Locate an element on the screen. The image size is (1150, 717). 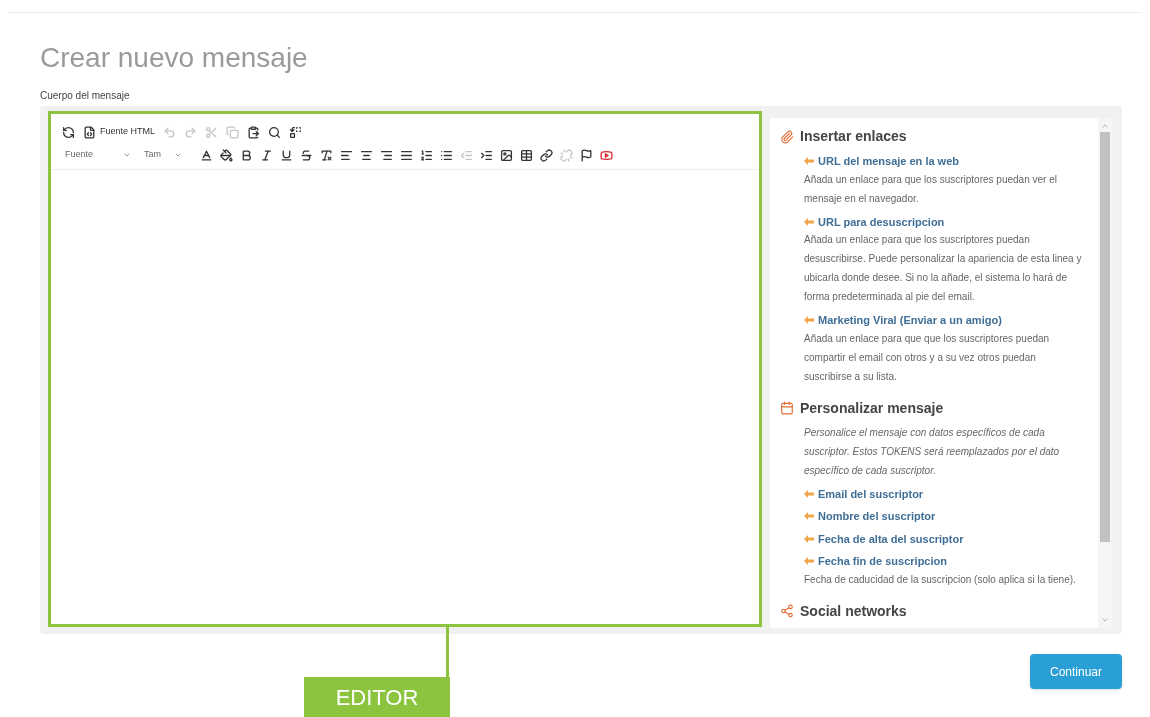
paperclip-icon is located at coordinates (787, 136).